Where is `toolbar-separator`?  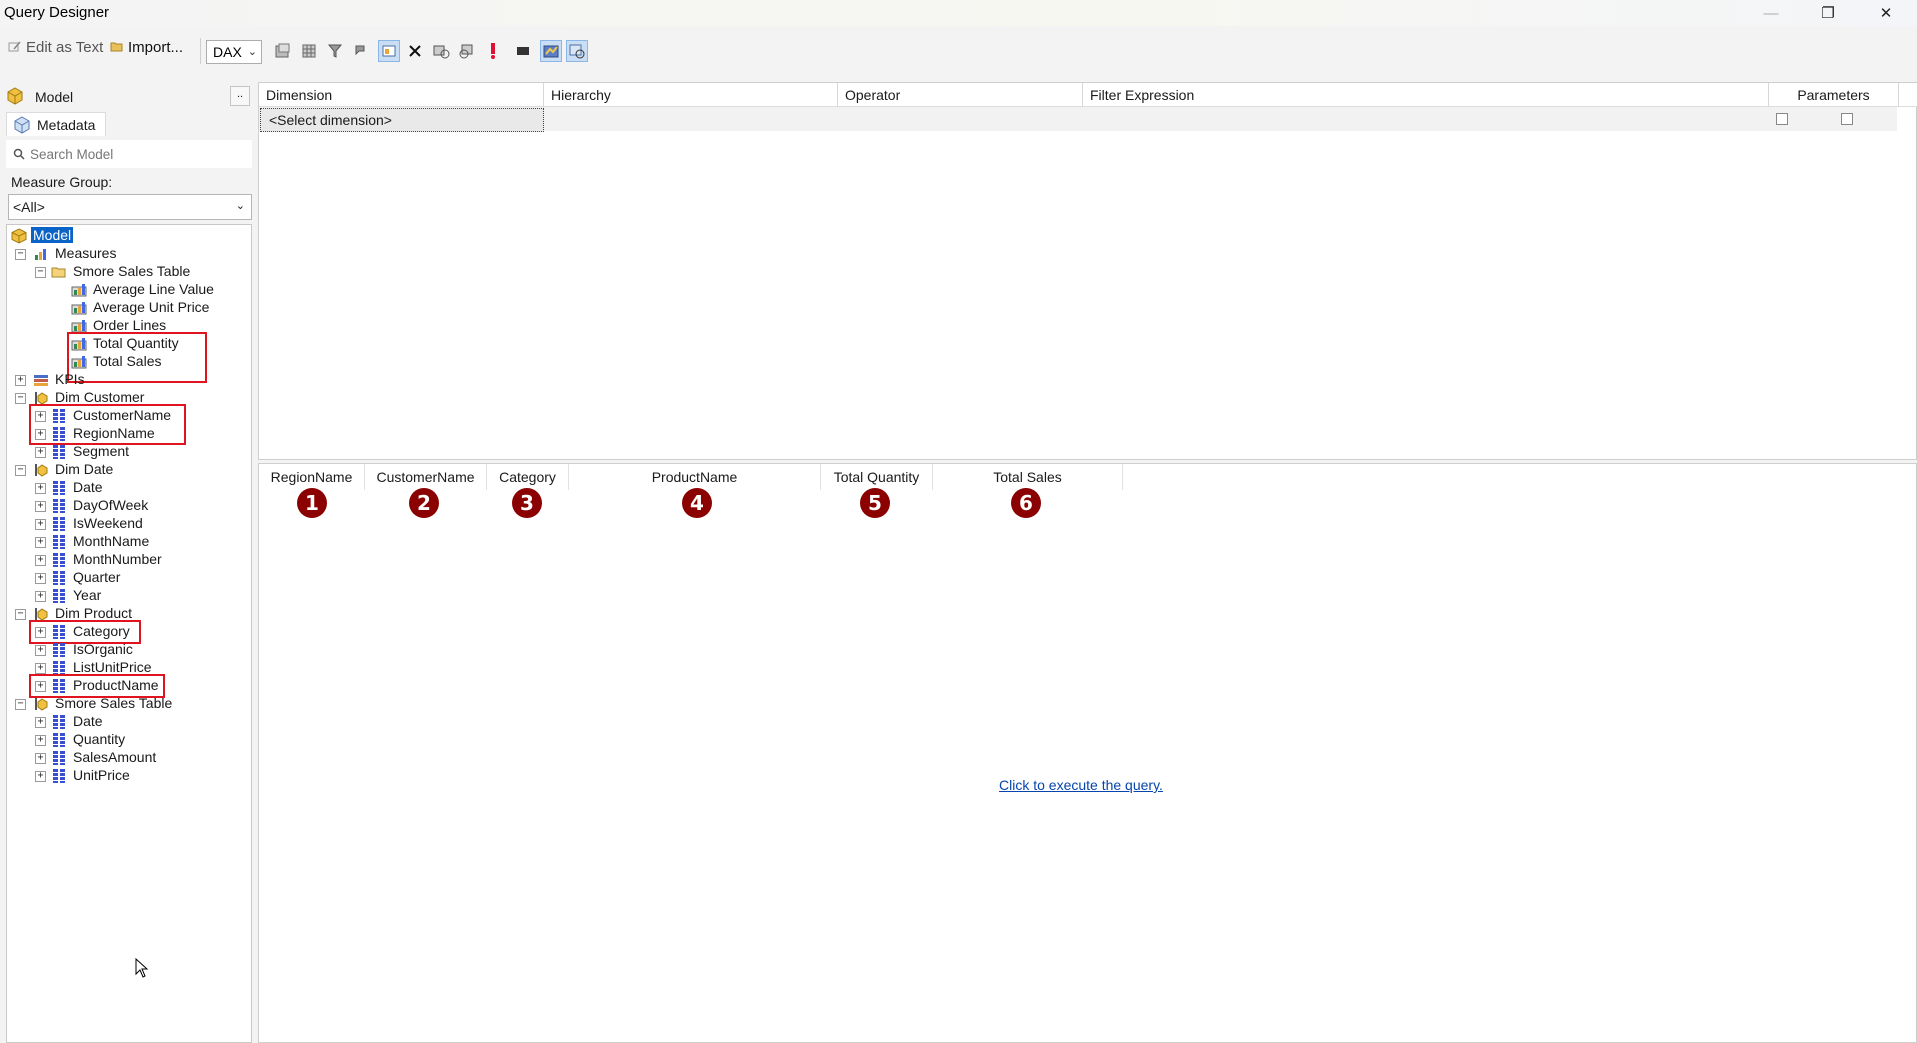 toolbar-separator is located at coordinates (200, 51).